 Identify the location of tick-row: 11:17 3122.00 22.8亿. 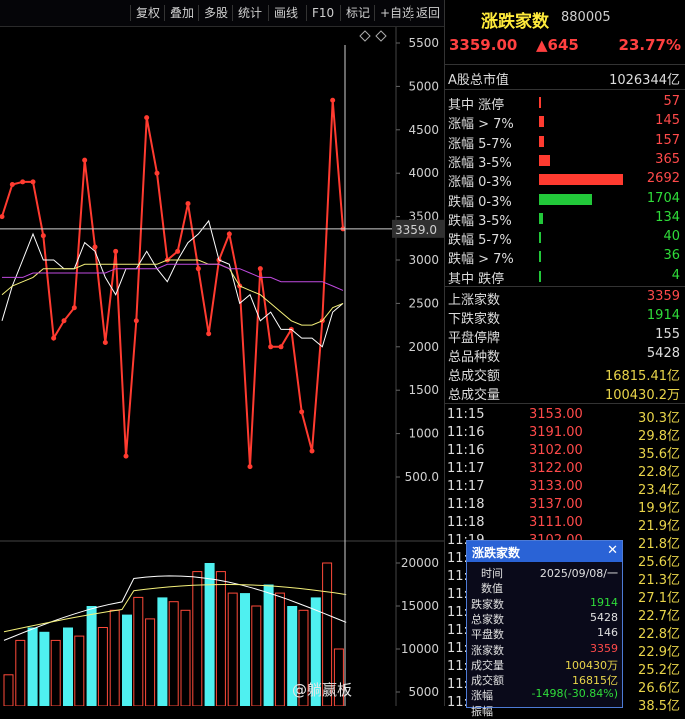
(565, 470).